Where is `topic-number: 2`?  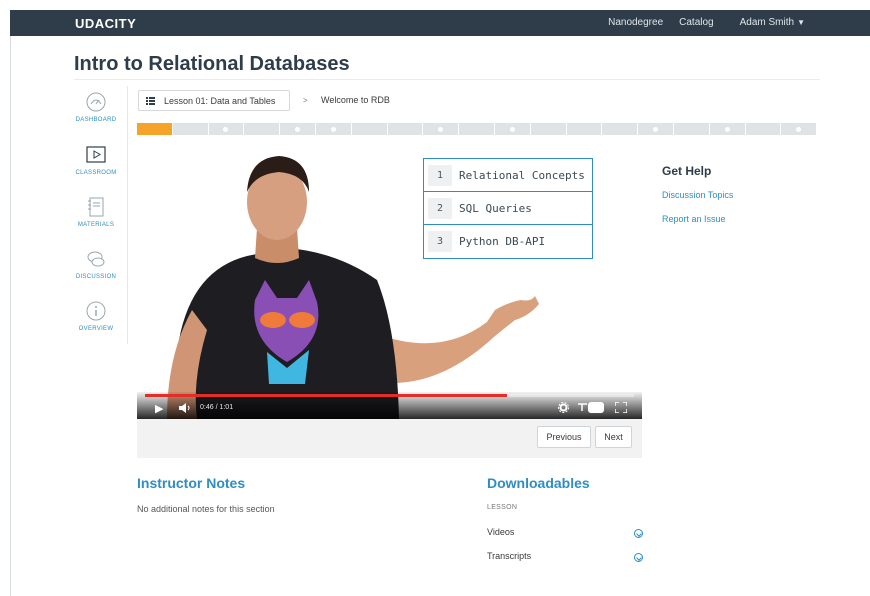
topic-number: 2 is located at coordinates (440, 208).